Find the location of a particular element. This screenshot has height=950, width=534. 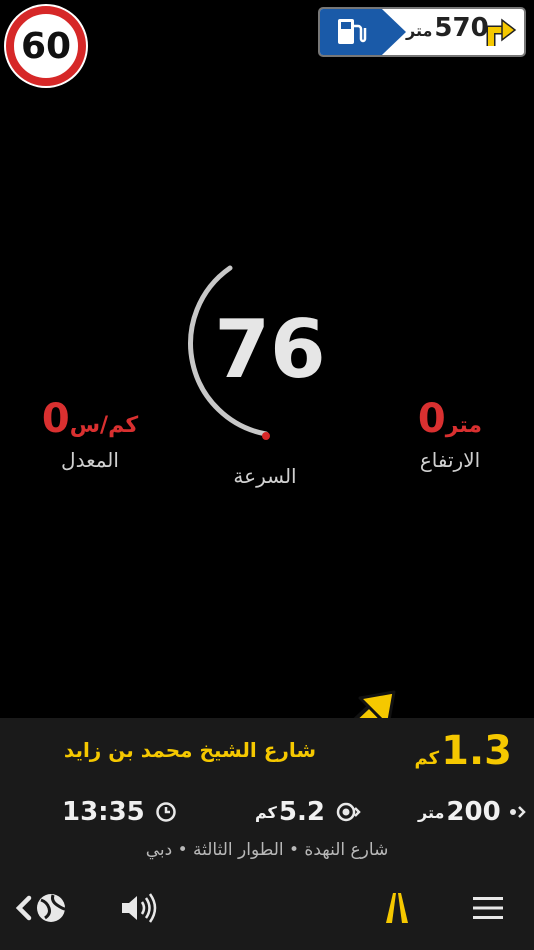

step-distance: متر 200 is located at coordinates (473, 812).